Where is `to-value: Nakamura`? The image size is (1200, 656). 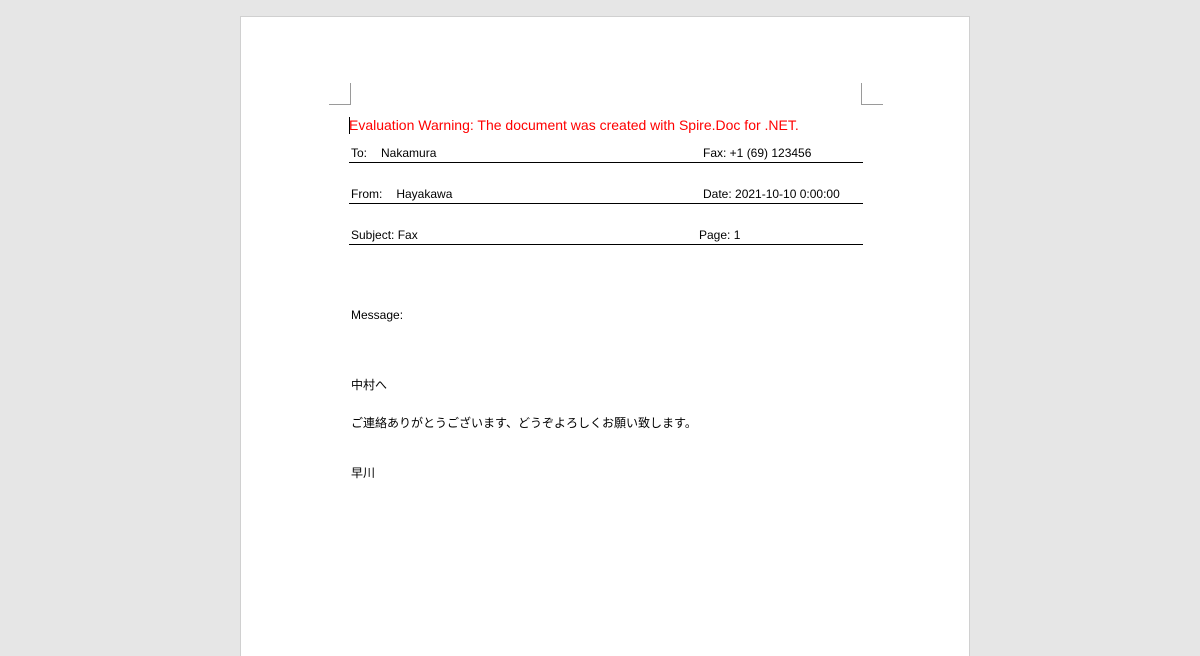 to-value: Nakamura is located at coordinates (409, 153).